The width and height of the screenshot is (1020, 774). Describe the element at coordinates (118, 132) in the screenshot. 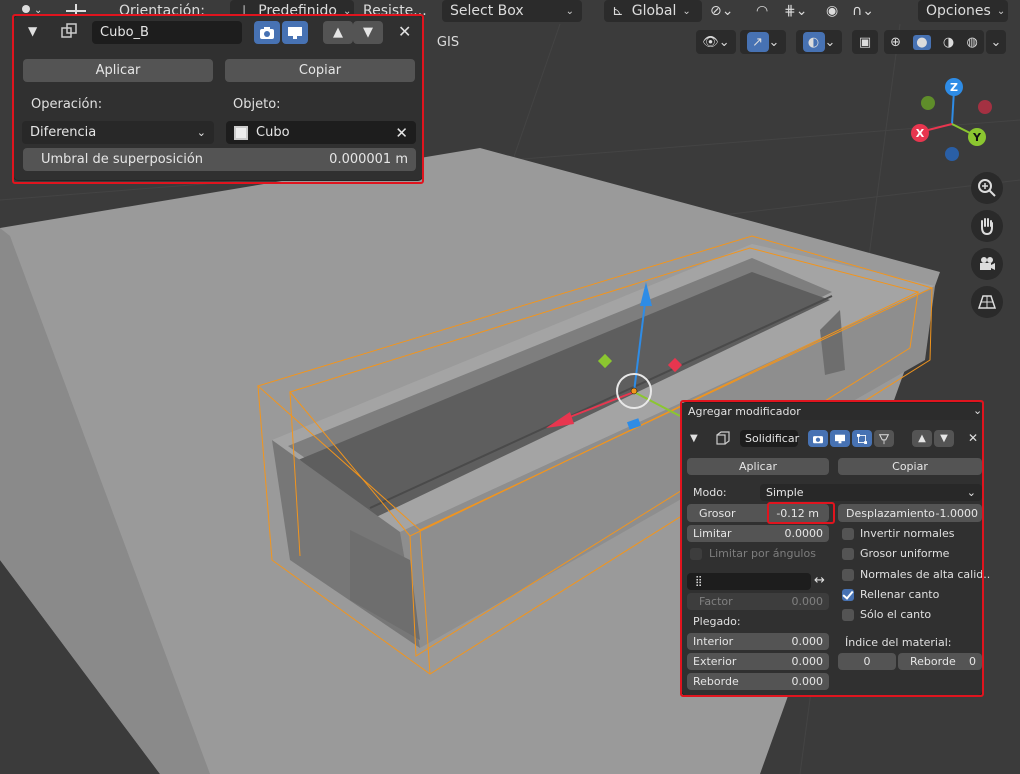

I see `operation-dropdown: Diferencia ⌄` at that location.